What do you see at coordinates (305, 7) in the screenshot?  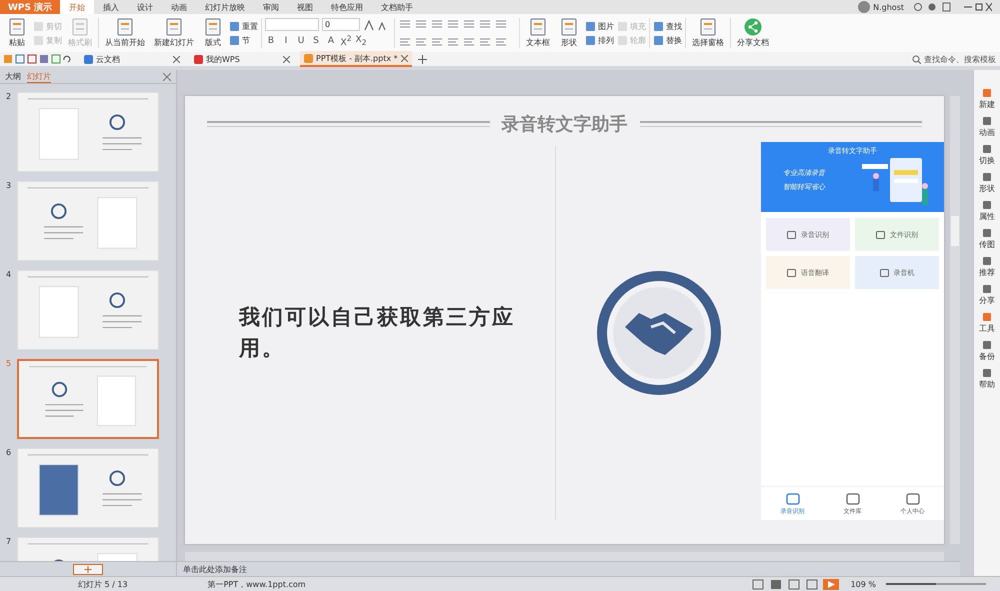 I see `menu-tab: 视图` at bounding box center [305, 7].